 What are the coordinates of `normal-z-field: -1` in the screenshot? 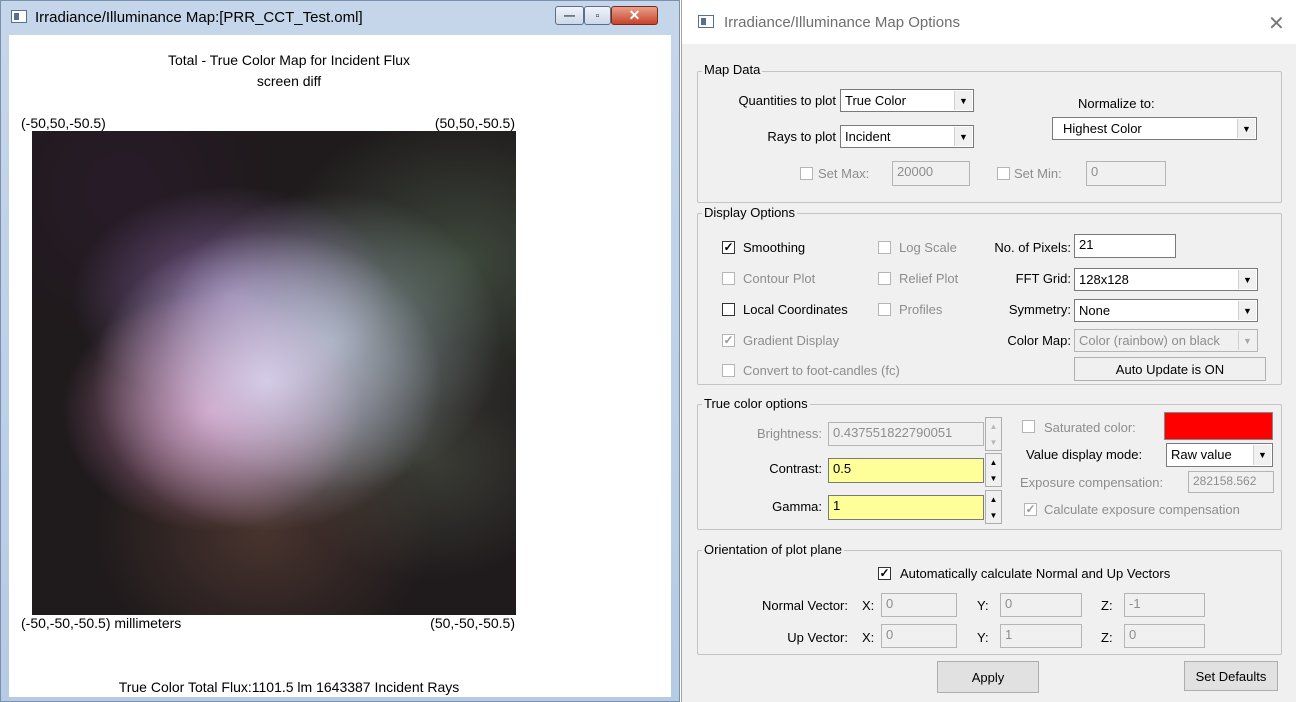 It's located at (1164, 605).